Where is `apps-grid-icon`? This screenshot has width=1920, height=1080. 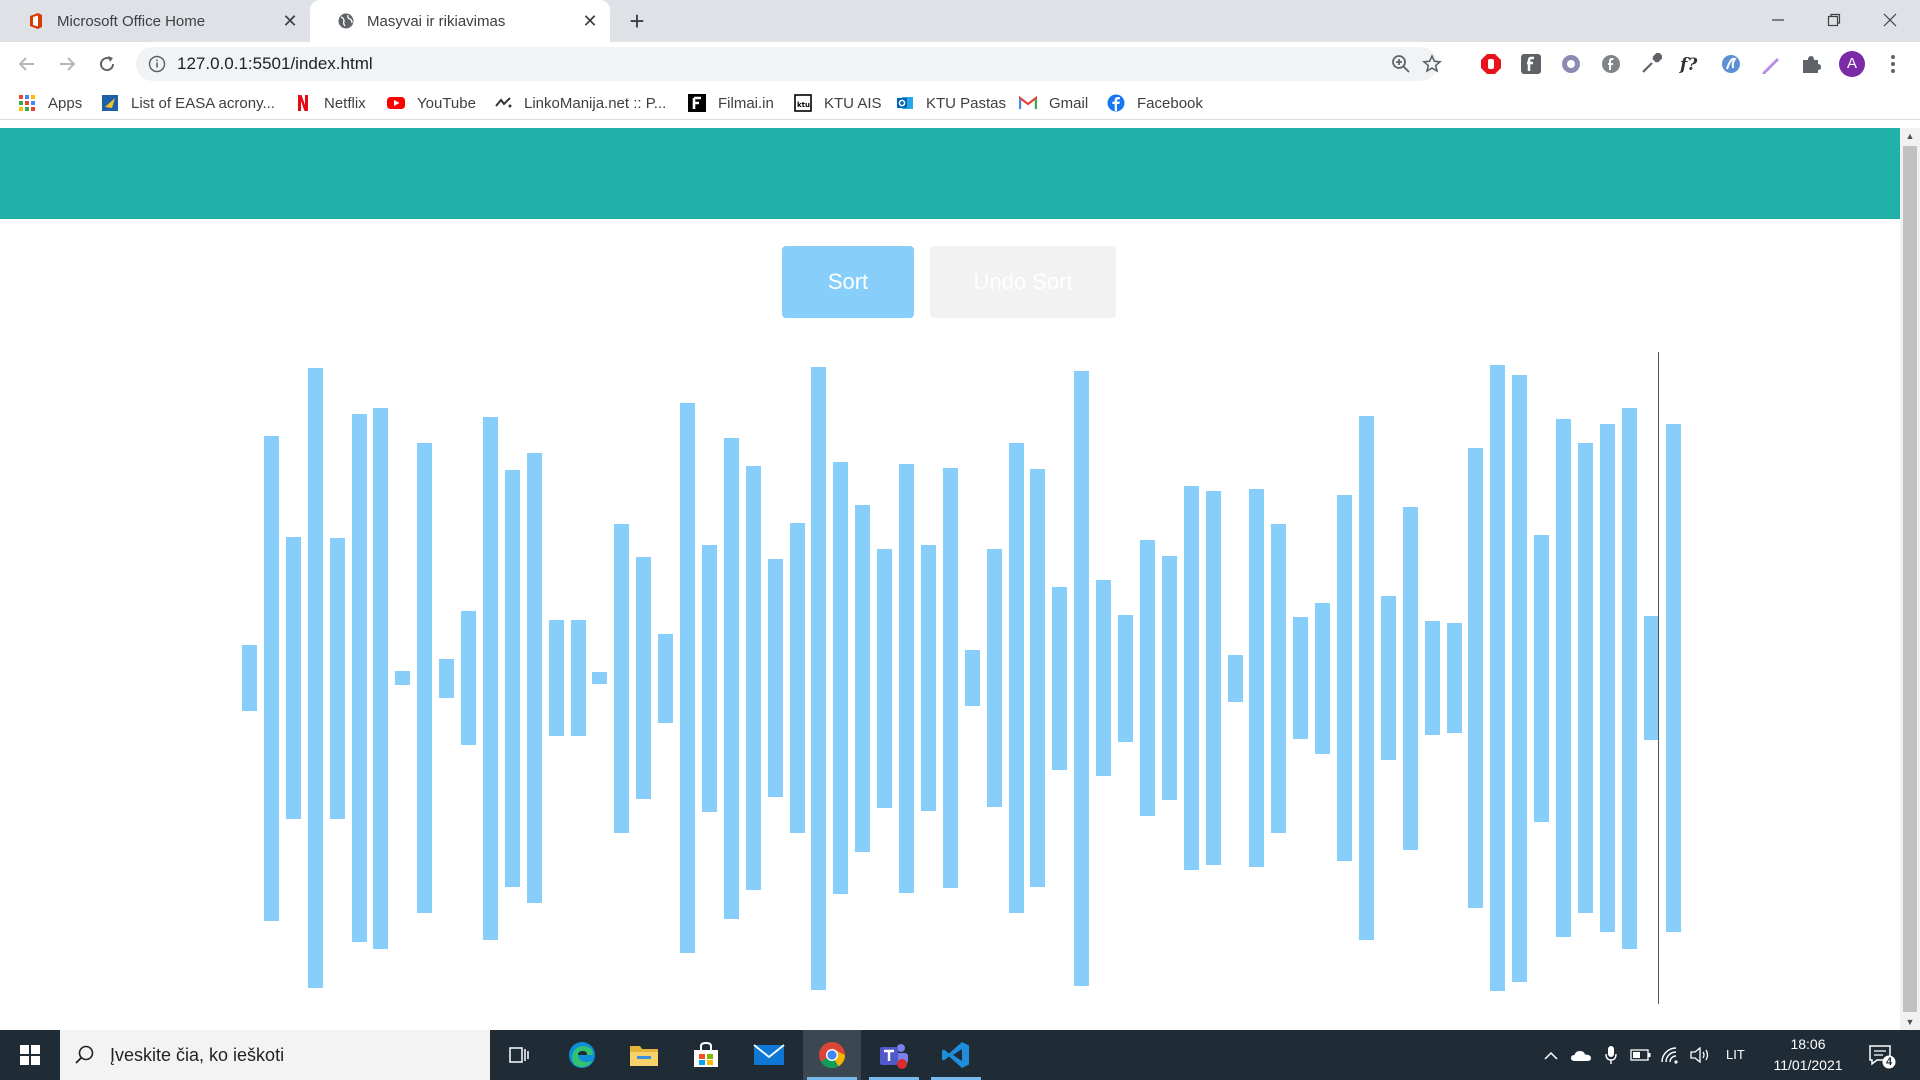
apps-grid-icon is located at coordinates (27, 103).